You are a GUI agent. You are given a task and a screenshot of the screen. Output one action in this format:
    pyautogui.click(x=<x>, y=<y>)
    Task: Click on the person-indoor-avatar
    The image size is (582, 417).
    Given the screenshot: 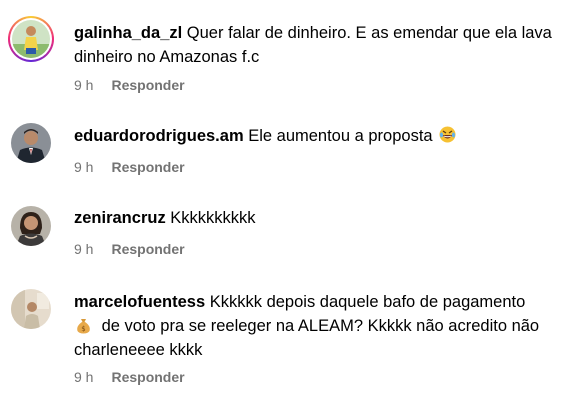 What is the action you would take?
    pyautogui.click(x=31, y=309)
    